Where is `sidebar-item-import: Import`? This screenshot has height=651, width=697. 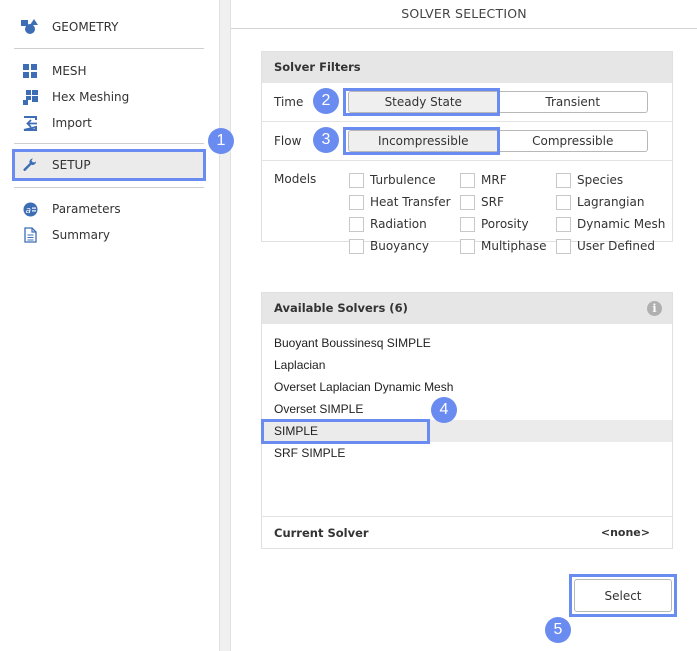 sidebar-item-import: Import is located at coordinates (110, 123).